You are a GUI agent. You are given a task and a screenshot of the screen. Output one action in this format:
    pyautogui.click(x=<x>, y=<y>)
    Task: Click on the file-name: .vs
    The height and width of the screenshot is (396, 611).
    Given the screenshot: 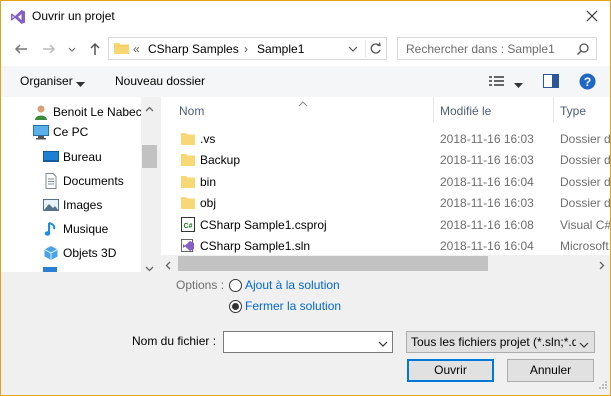 What is the action you would take?
    pyautogui.click(x=208, y=139)
    